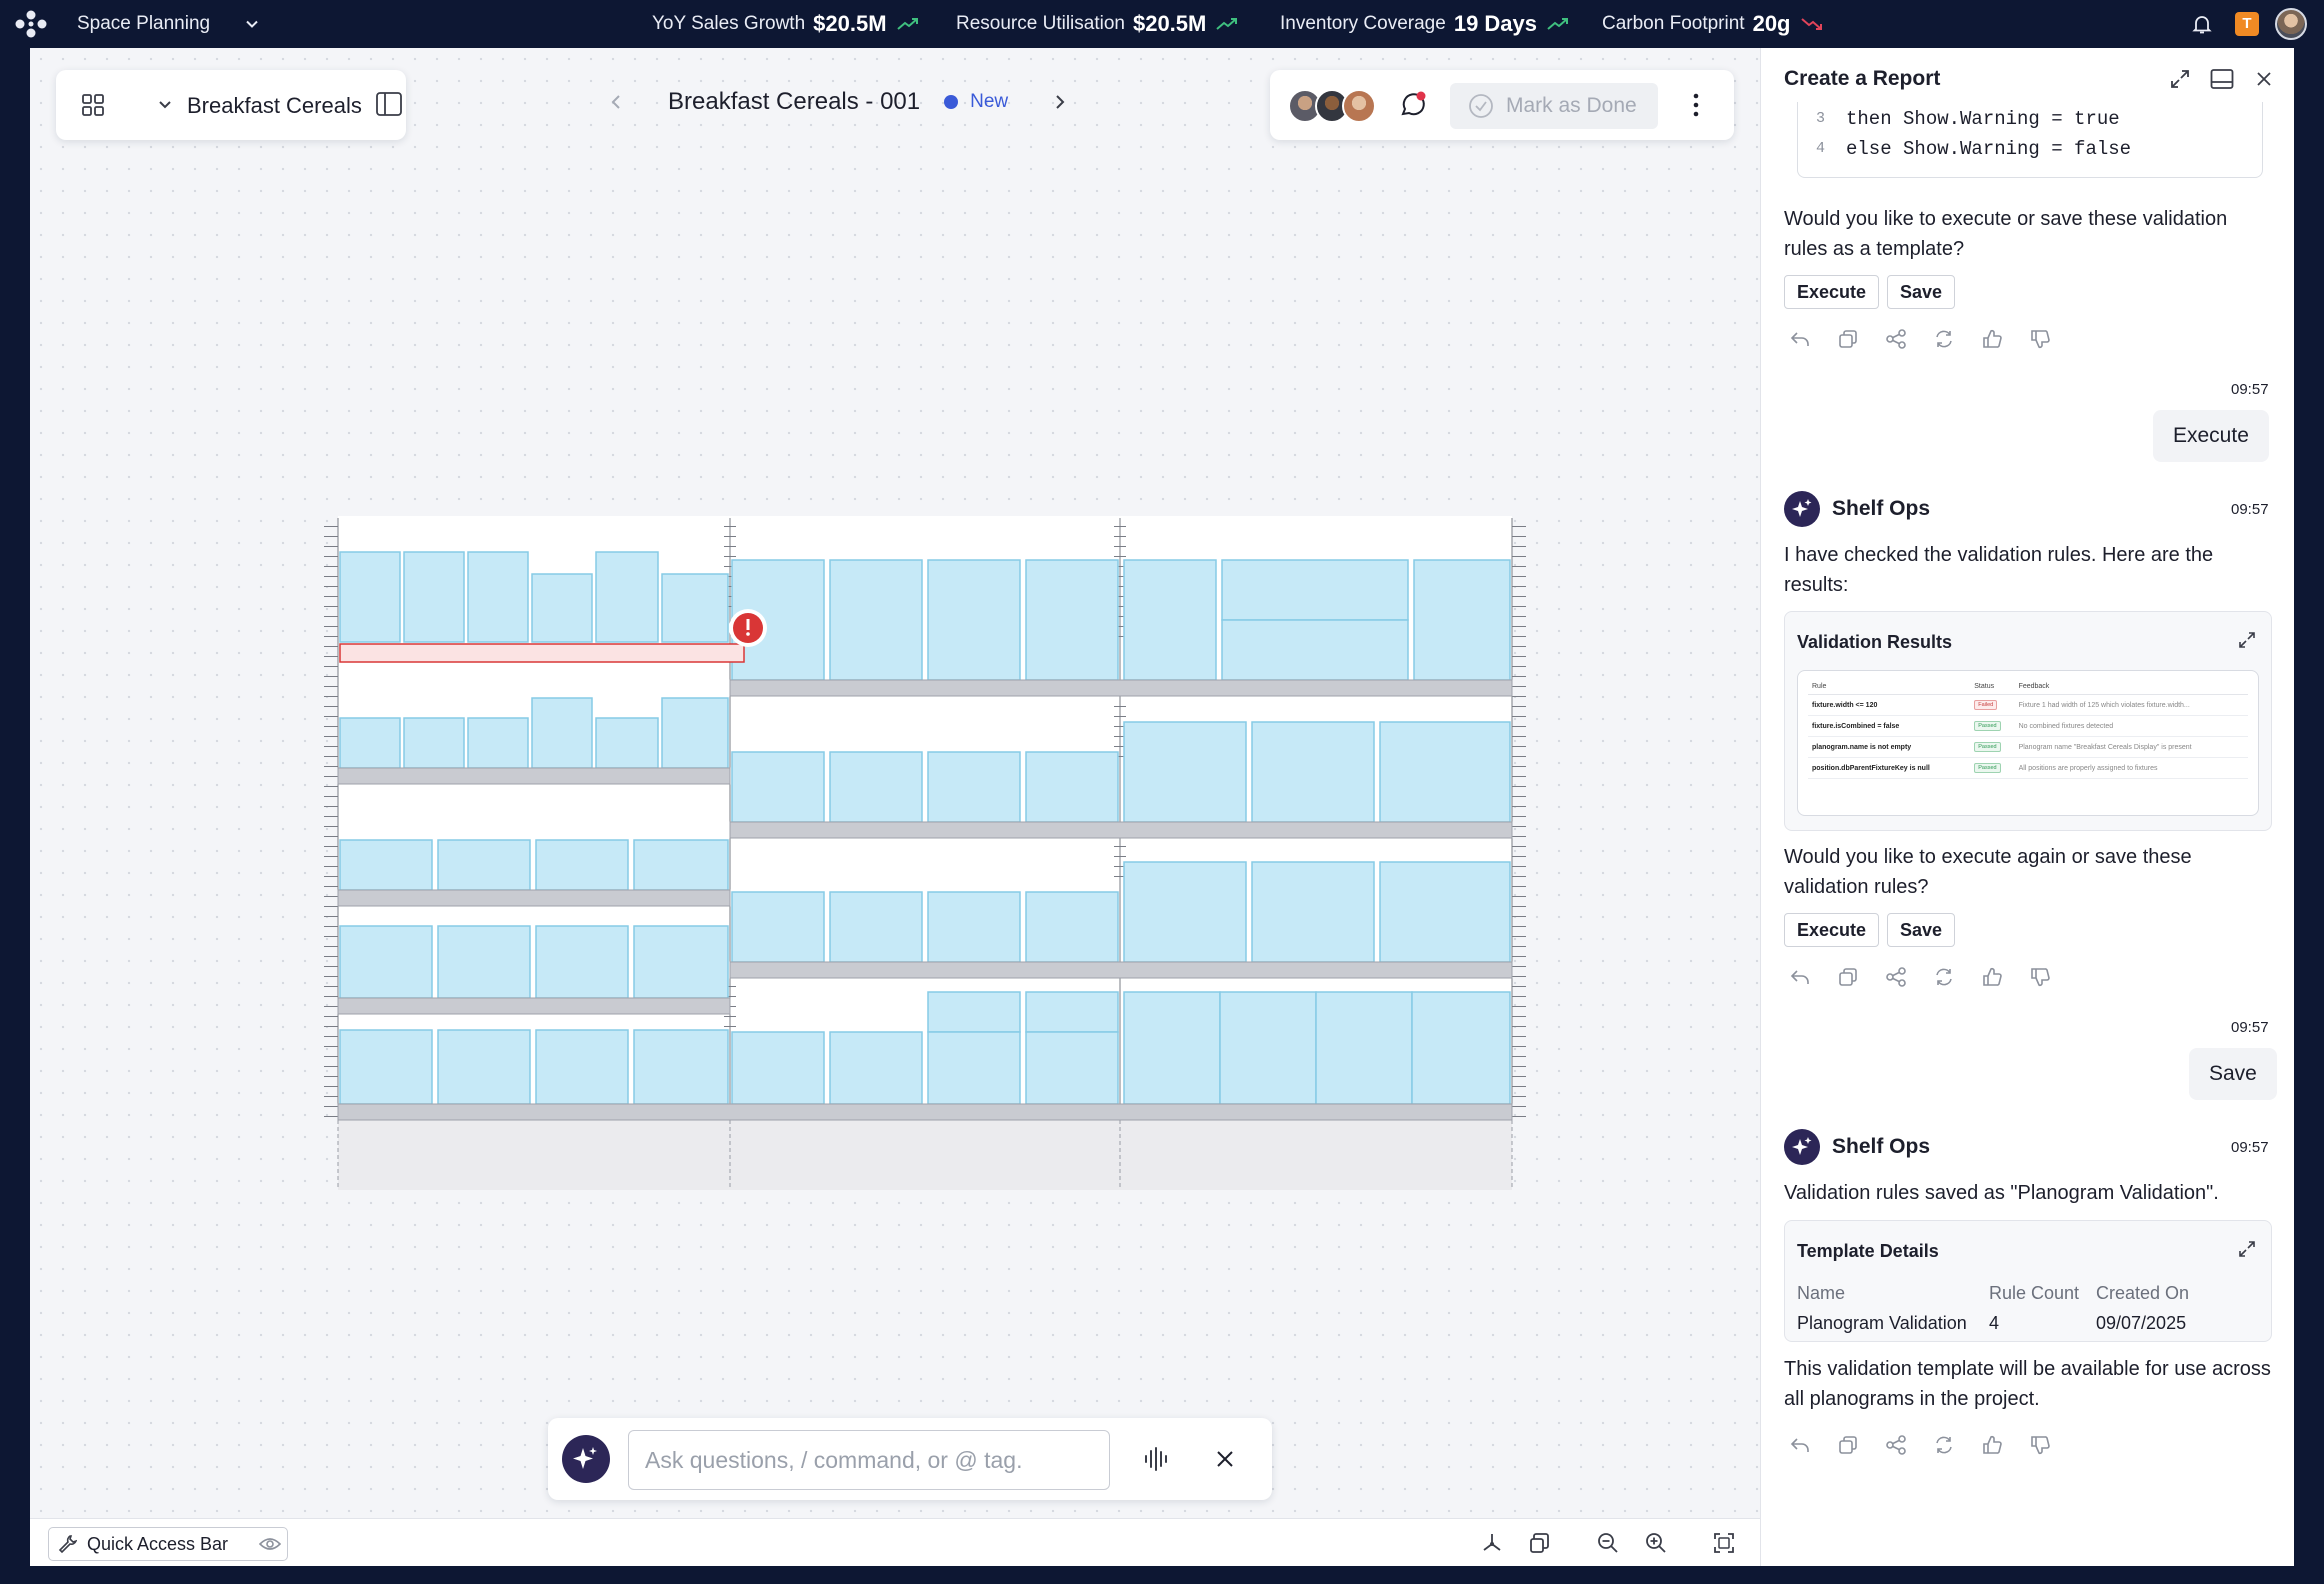  What do you see at coordinates (1097, 24) in the screenshot?
I see `kpi-resource-utilisation: Resource Utilisation $20.5M` at bounding box center [1097, 24].